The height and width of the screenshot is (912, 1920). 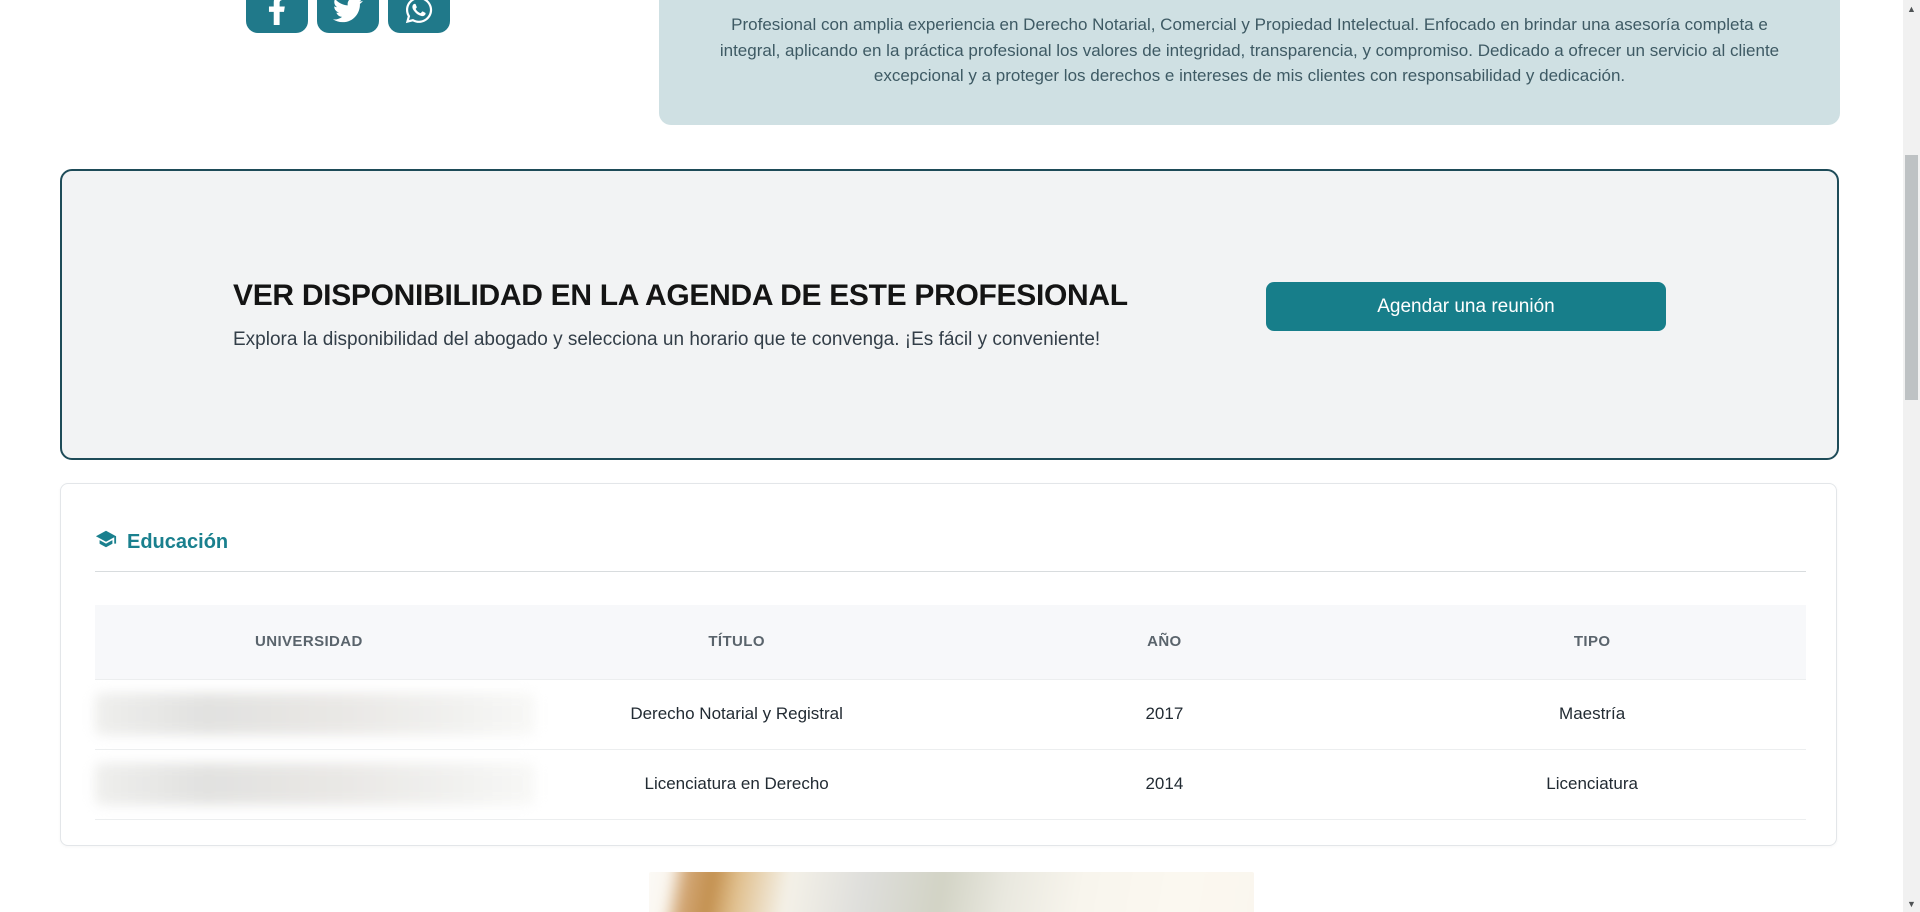 What do you see at coordinates (736, 642) in the screenshot?
I see `column-header-titulo: TÍTULO` at bounding box center [736, 642].